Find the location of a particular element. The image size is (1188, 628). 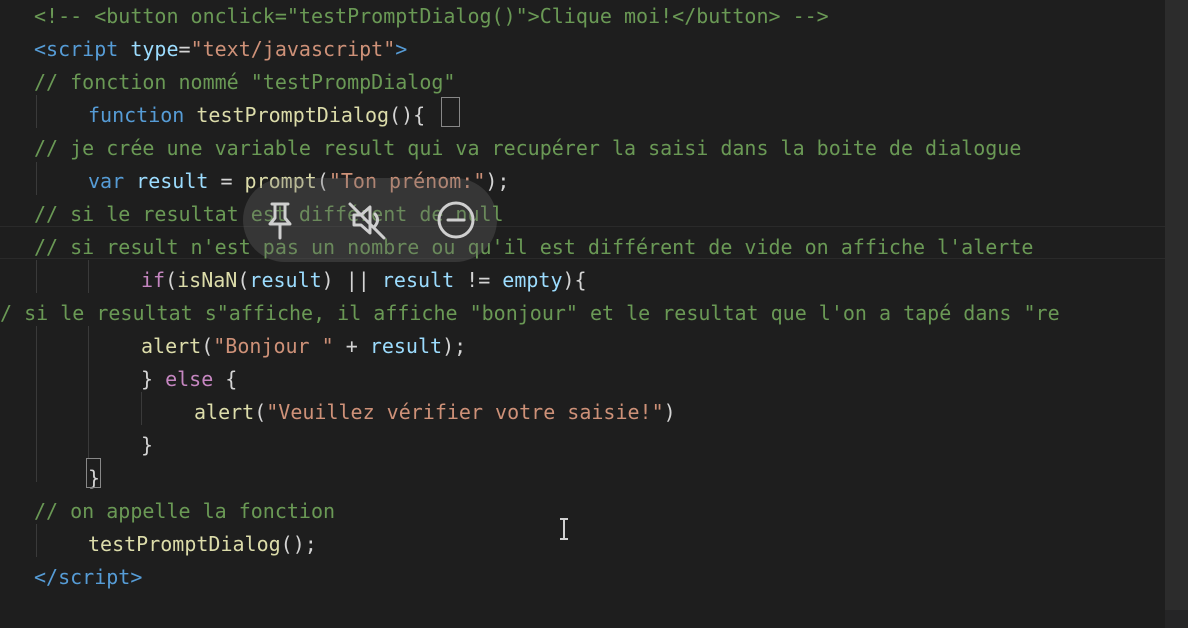

vertical-scrollbar is located at coordinates (1176, 314).